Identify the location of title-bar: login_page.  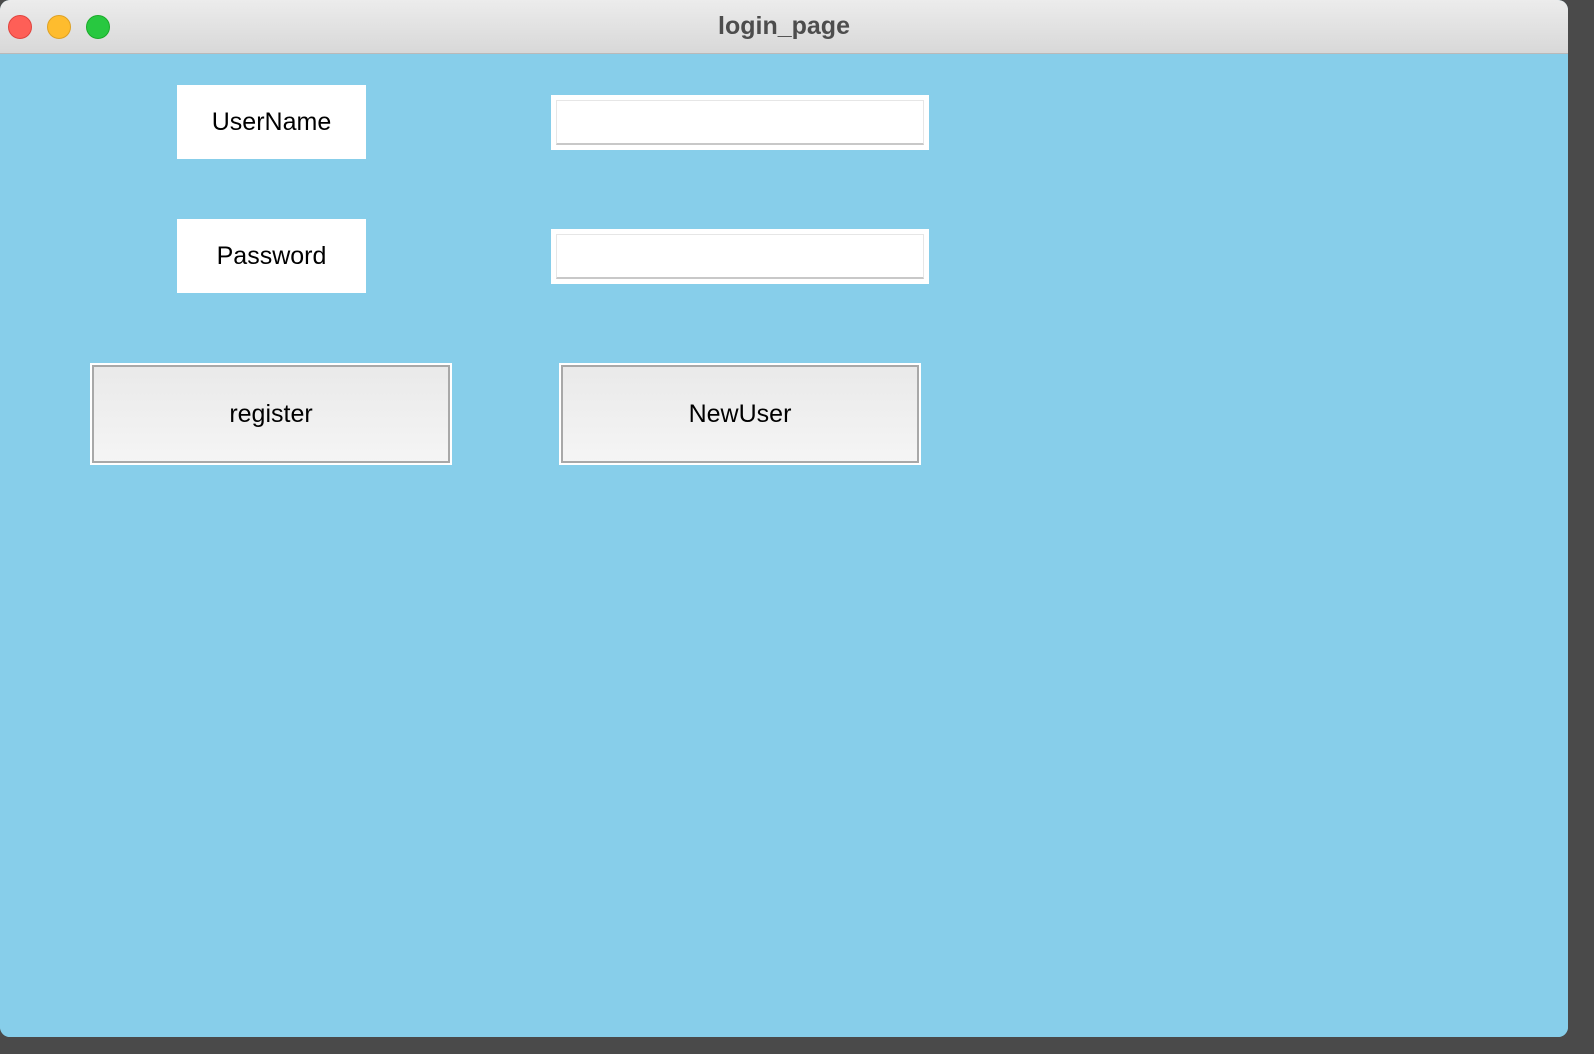
(784, 27).